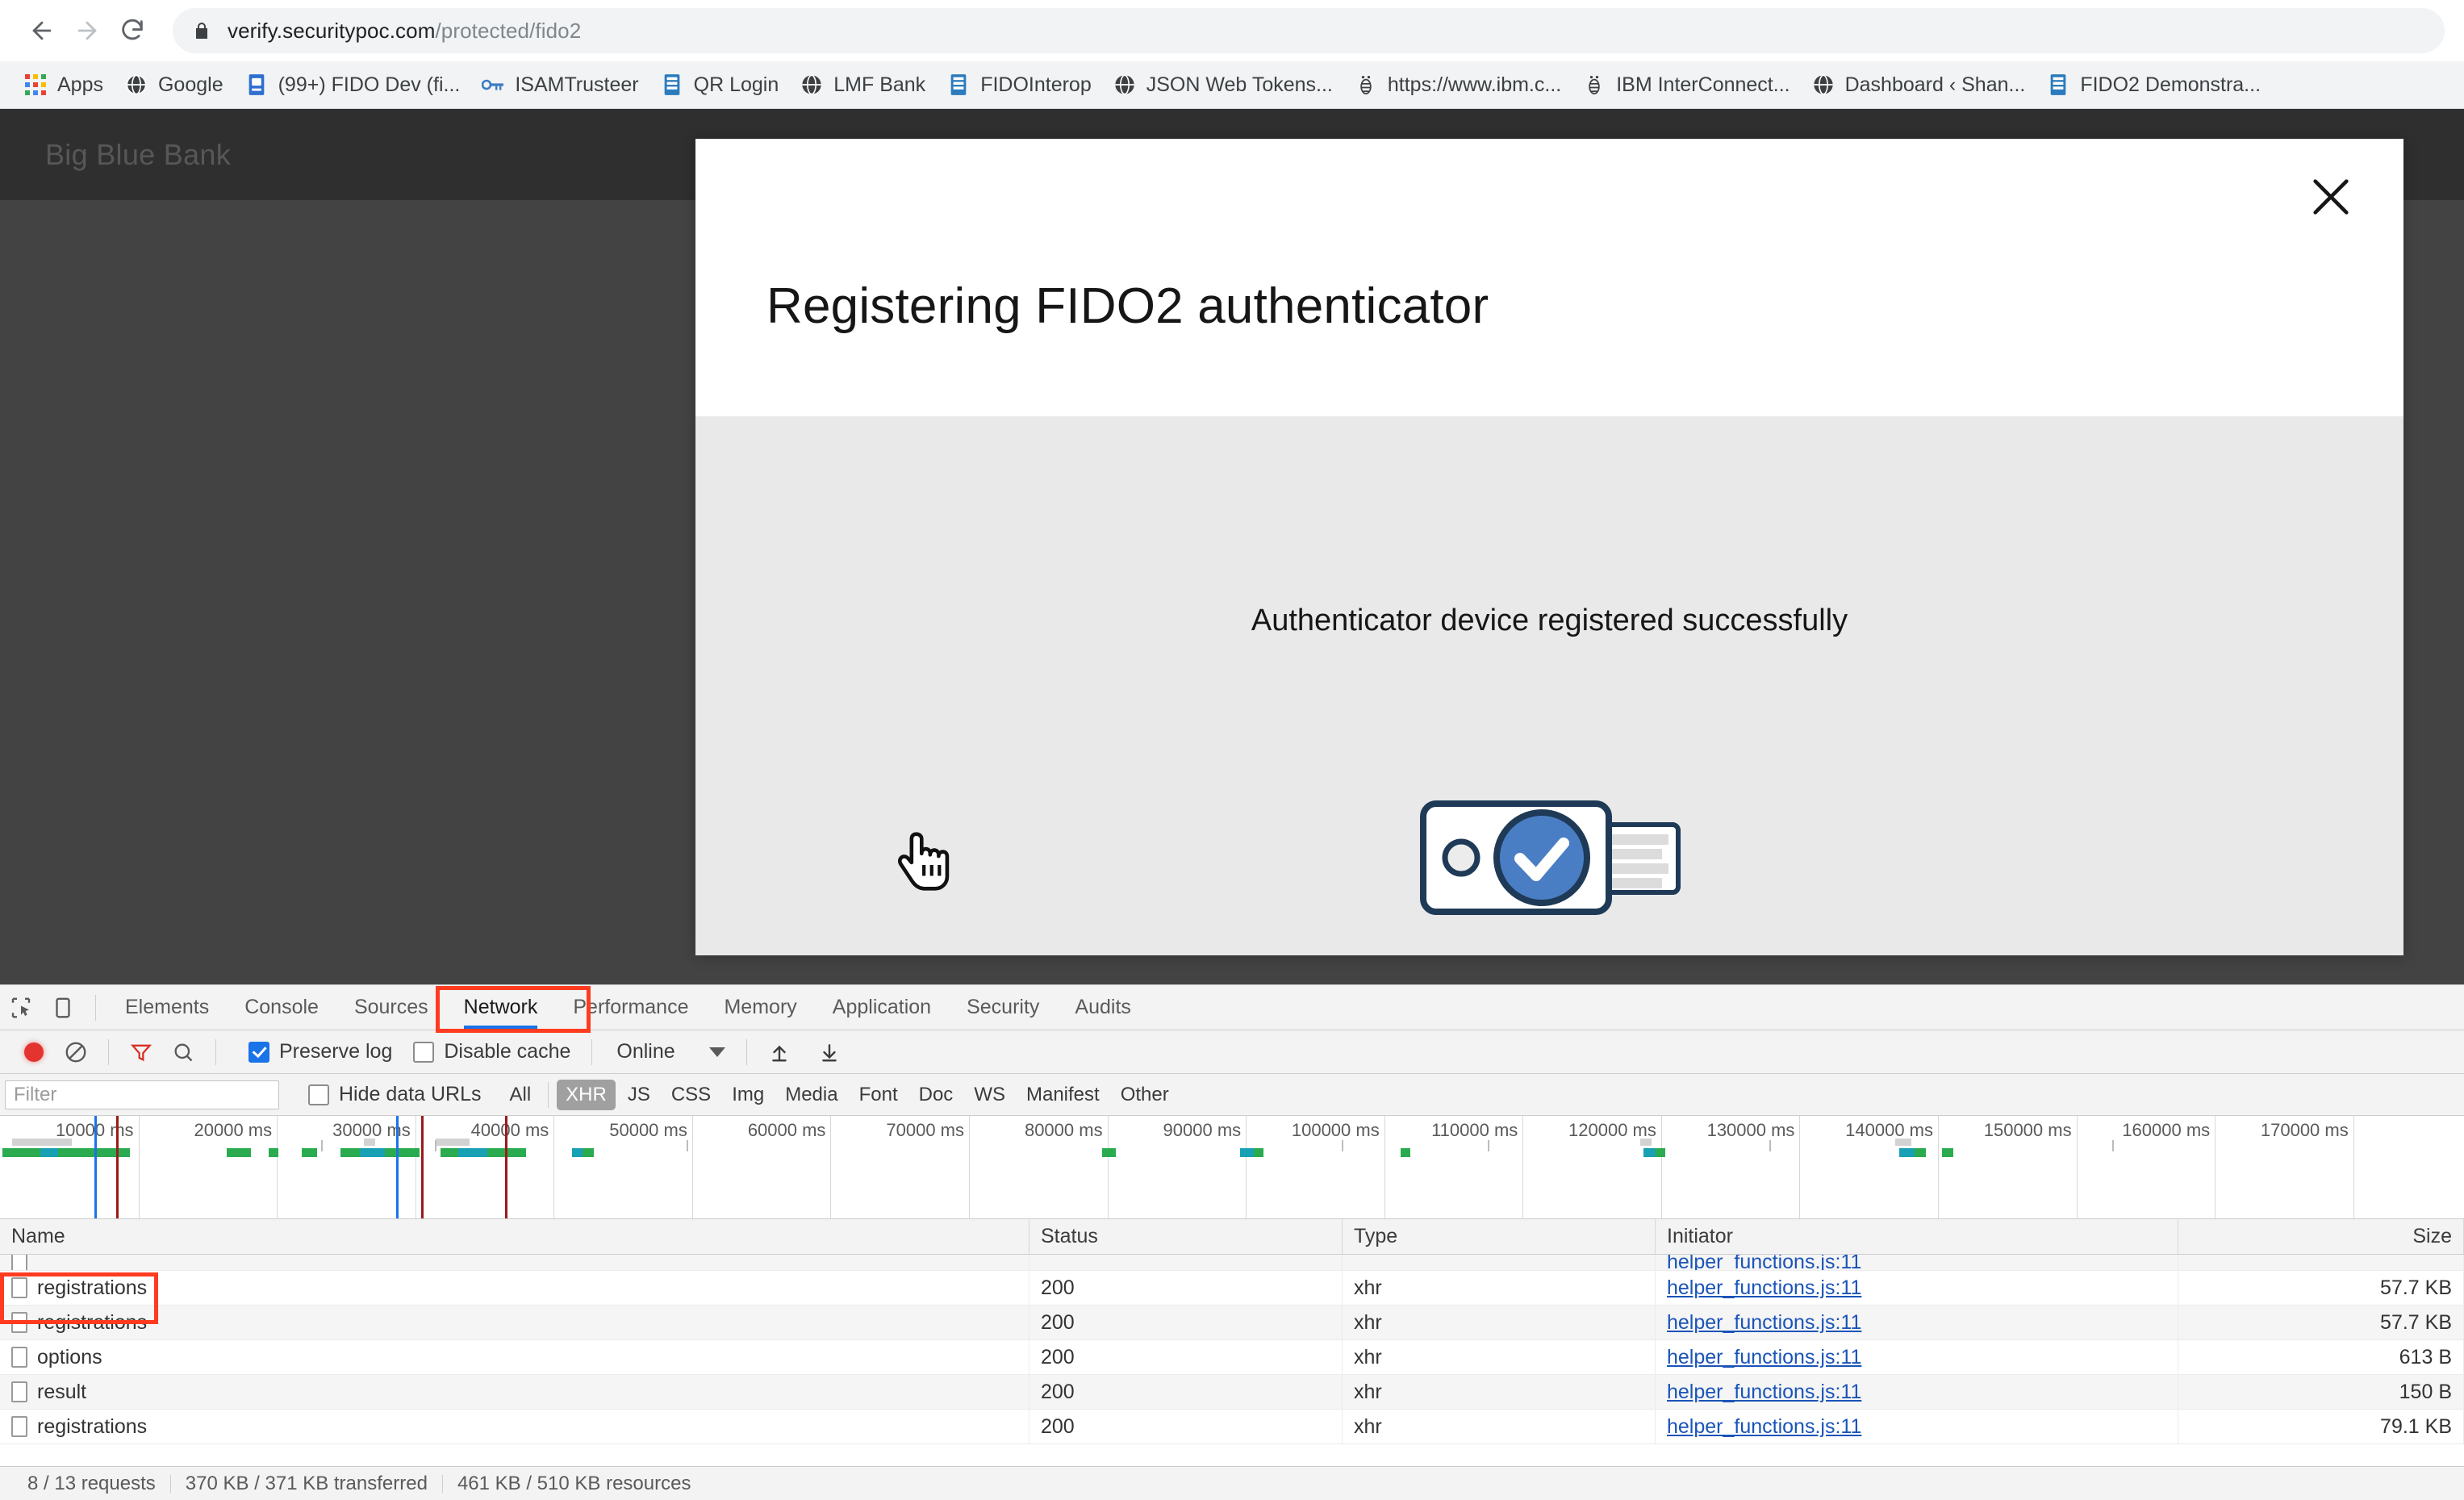  I want to click on disable-cache-checkbox, so click(424, 1052).